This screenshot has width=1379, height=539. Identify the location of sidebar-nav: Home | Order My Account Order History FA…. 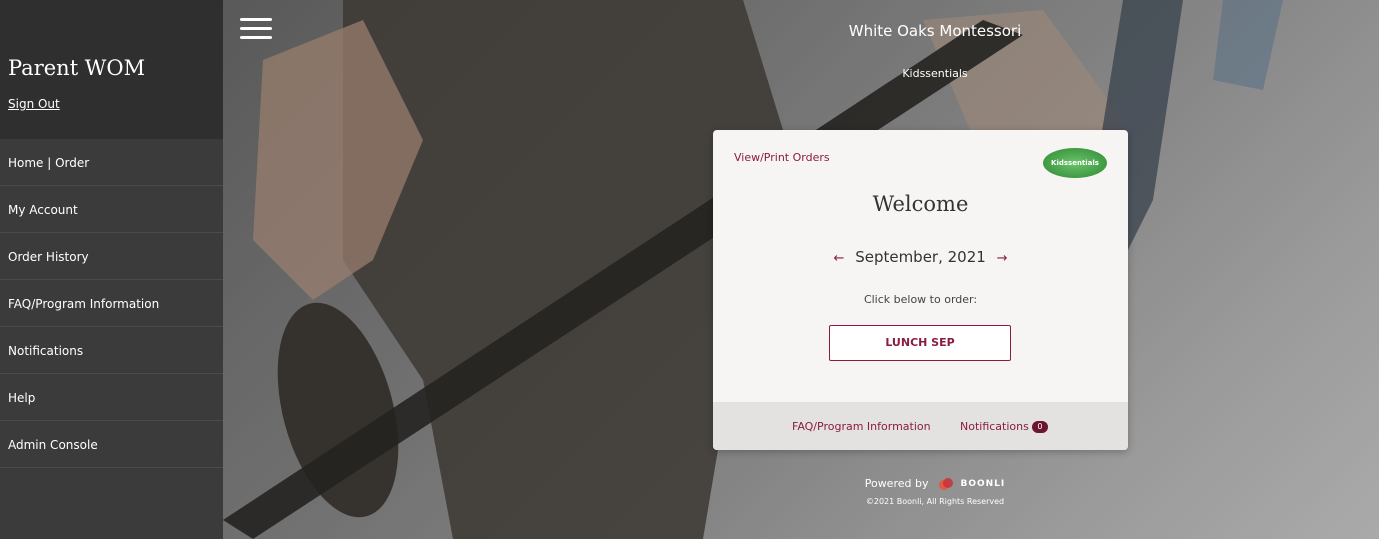
(111, 303).